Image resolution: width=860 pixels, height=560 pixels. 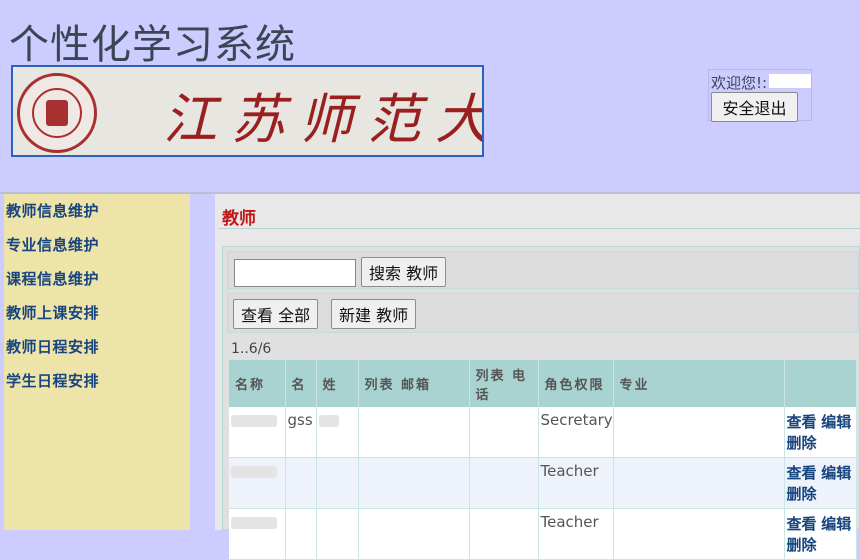 What do you see at coordinates (404, 272) in the screenshot?
I see `search-teacher-button: 搜索 教师` at bounding box center [404, 272].